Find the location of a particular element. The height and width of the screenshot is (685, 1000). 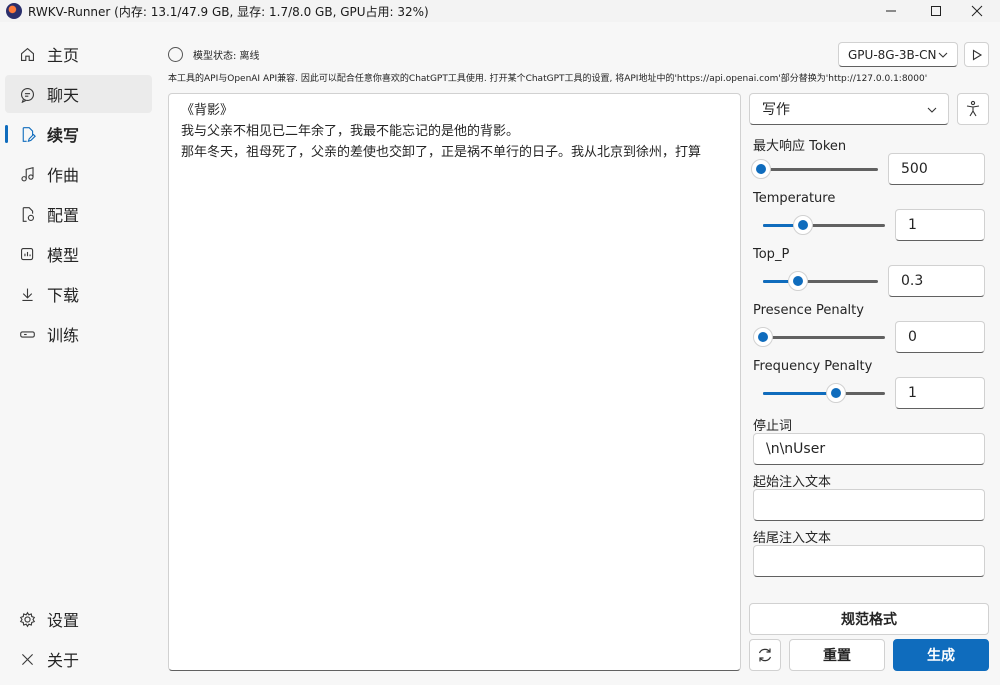

close-icon is located at coordinates (977, 11).